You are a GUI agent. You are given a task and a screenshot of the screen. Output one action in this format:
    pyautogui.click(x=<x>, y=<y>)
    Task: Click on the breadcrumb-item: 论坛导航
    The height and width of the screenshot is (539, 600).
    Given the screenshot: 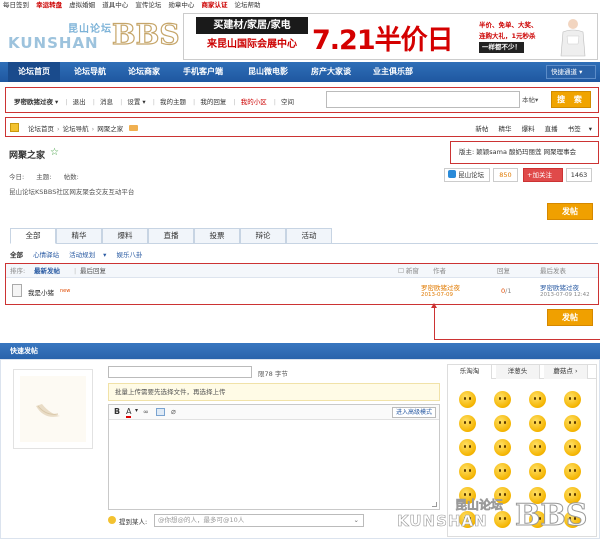 What is the action you would take?
    pyautogui.click(x=76, y=129)
    